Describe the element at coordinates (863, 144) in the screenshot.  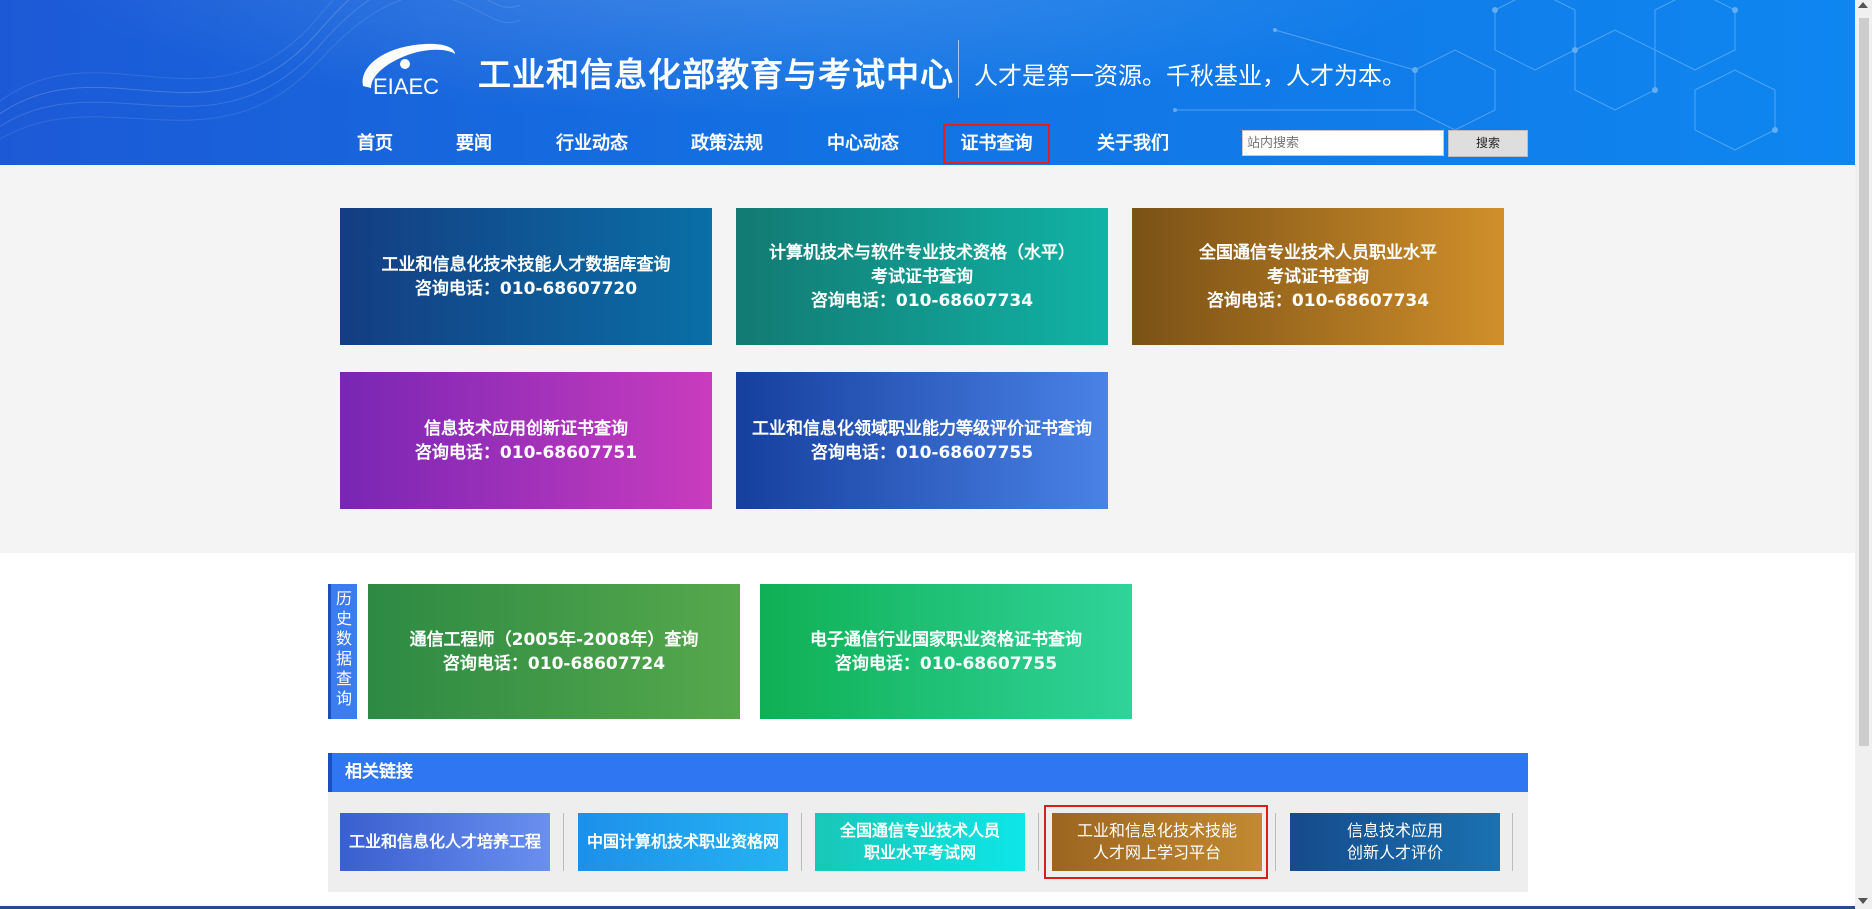
I see `nav-item-center-news: 中心动态` at that location.